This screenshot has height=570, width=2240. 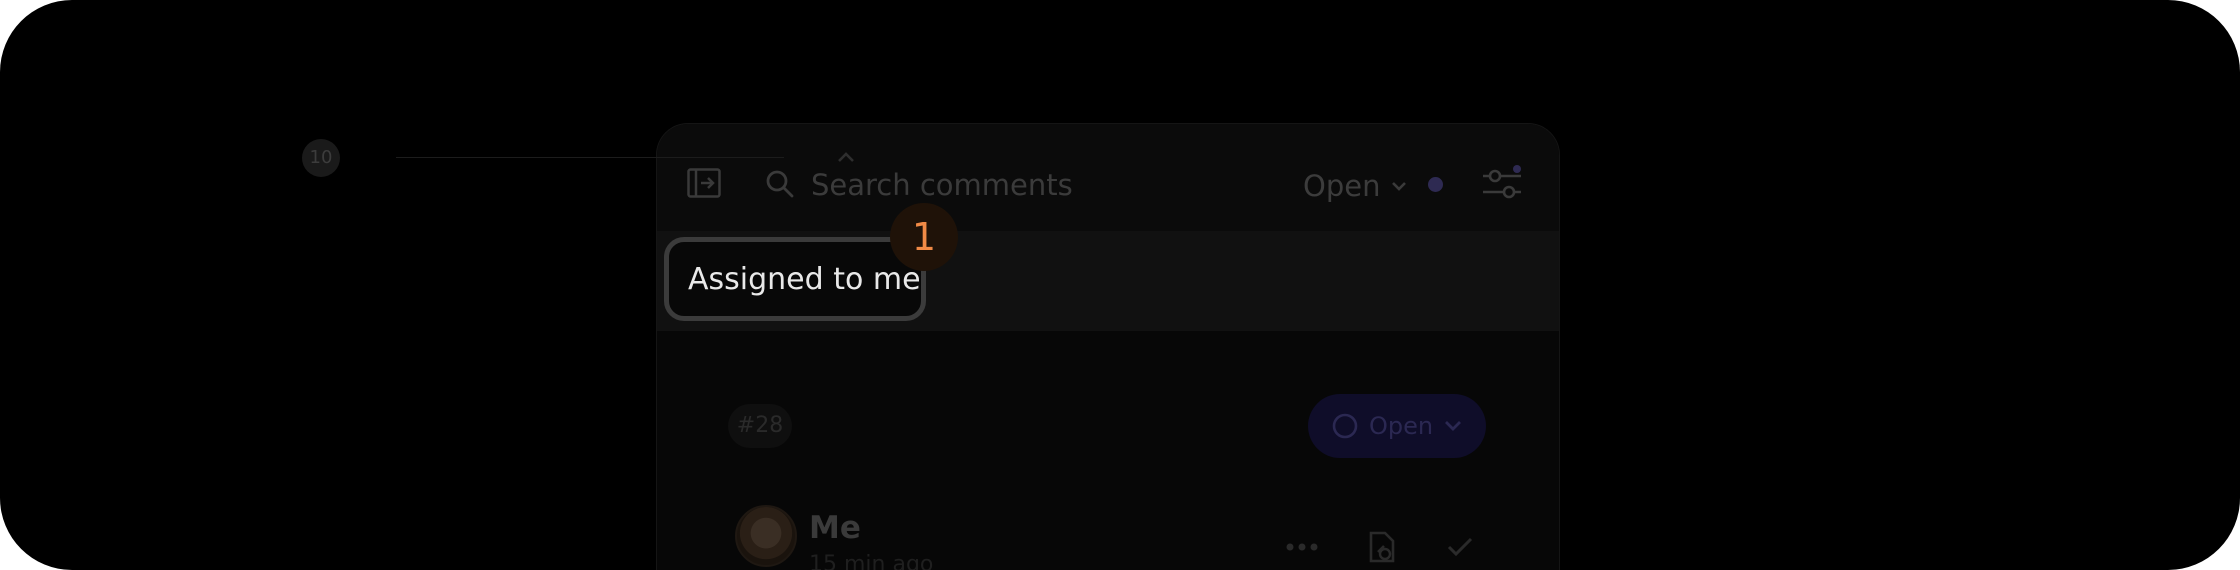 What do you see at coordinates (1401, 426) in the screenshot?
I see `thread-status-label: Open` at bounding box center [1401, 426].